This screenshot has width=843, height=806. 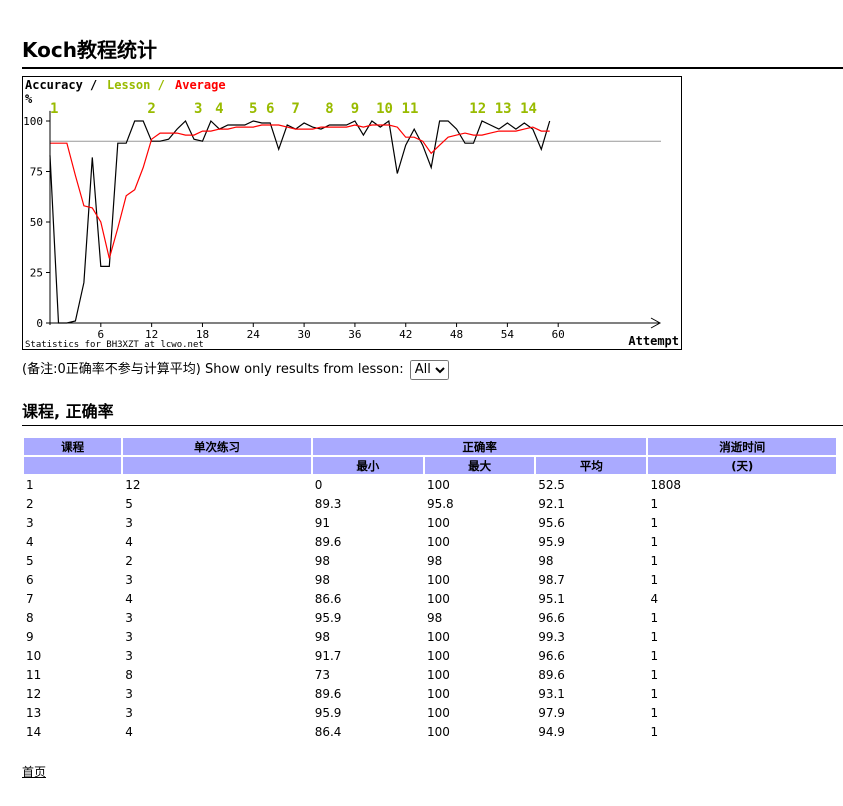 I want to click on lesson-mark: 6, so click(x=270, y=109).